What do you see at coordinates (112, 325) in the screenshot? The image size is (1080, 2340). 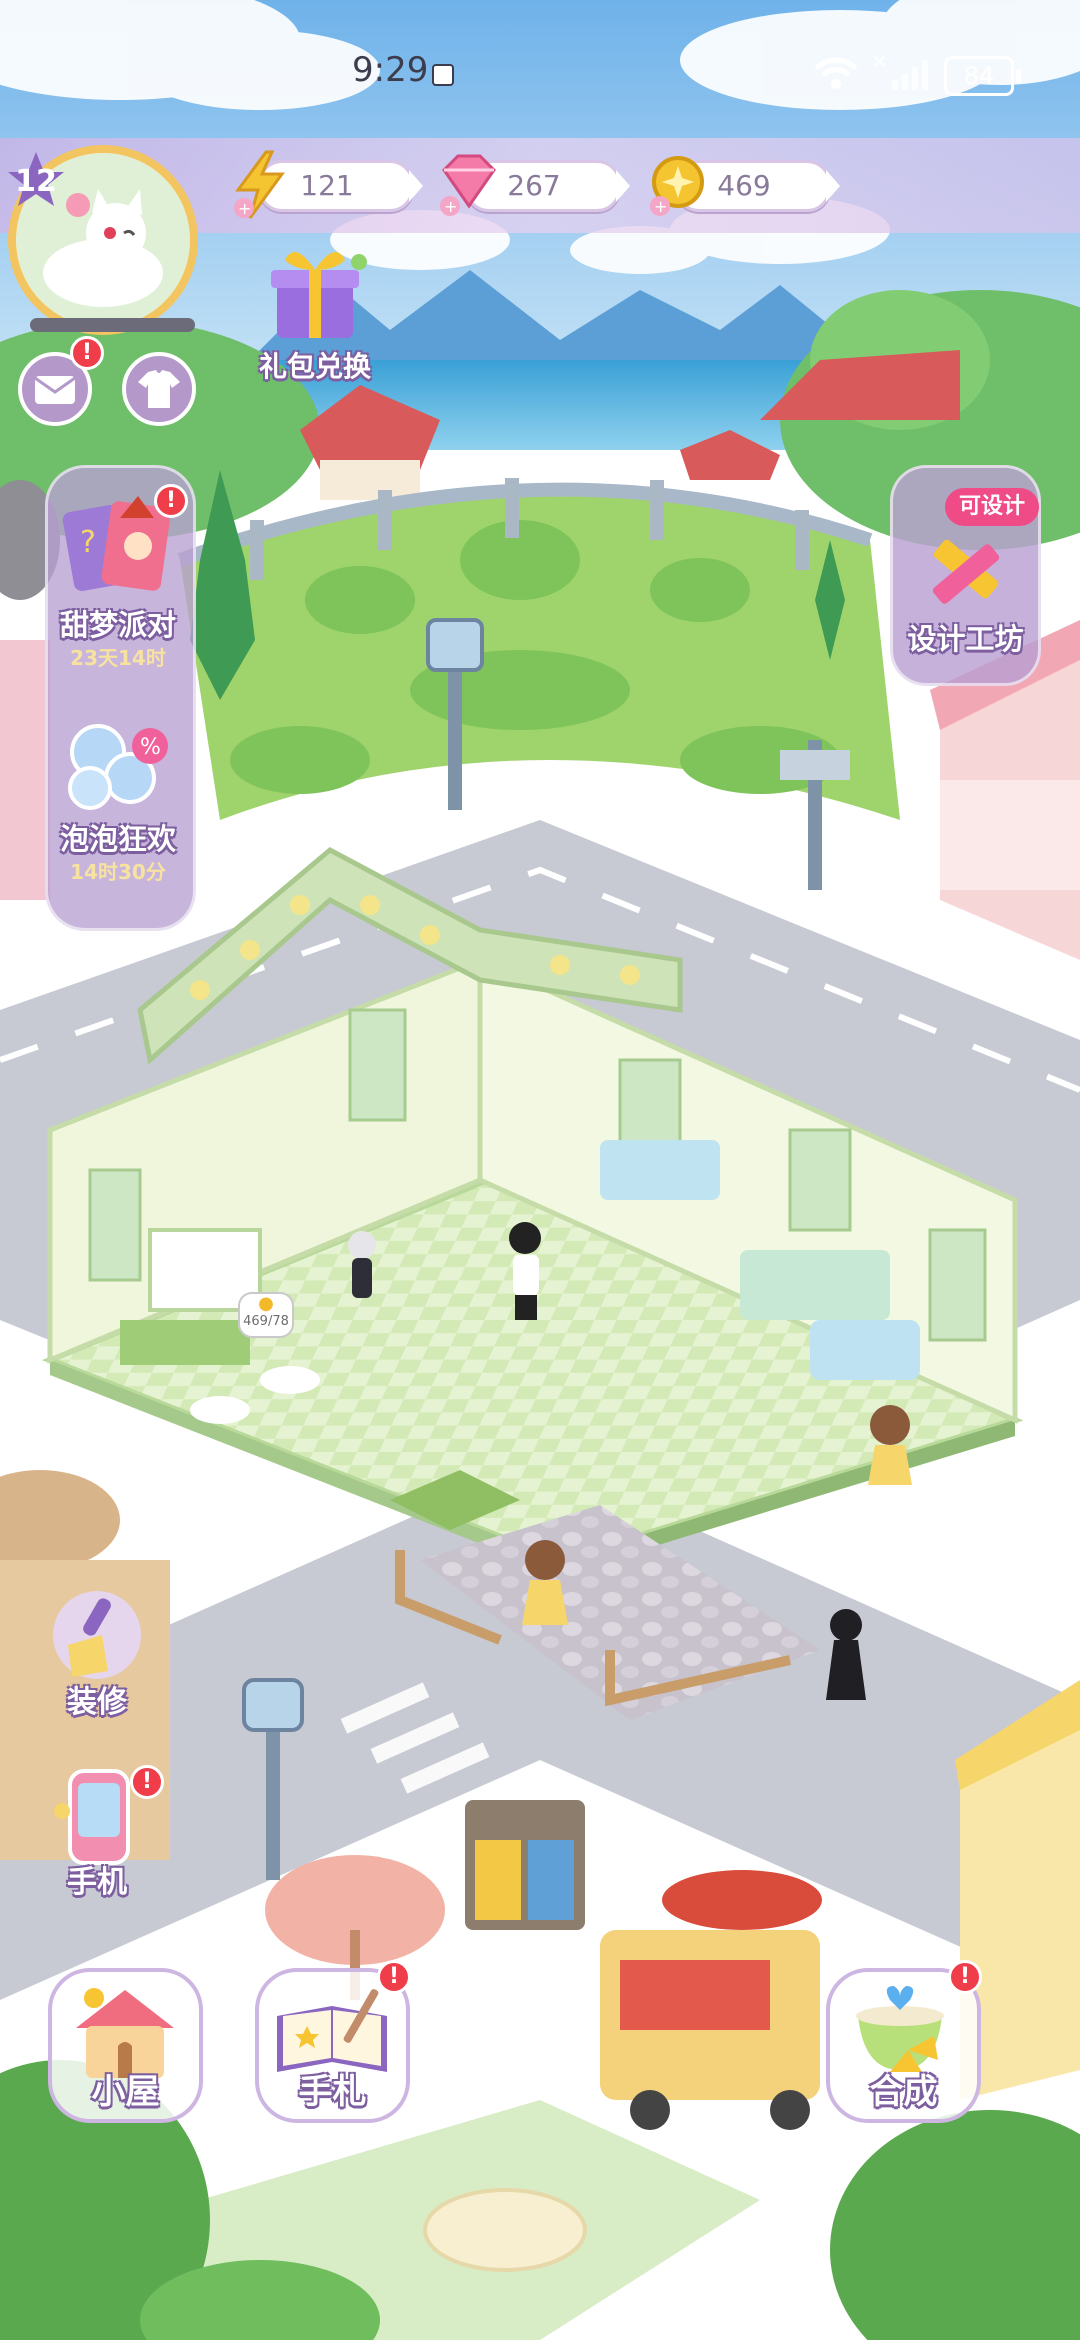 I see `xp-bar` at bounding box center [112, 325].